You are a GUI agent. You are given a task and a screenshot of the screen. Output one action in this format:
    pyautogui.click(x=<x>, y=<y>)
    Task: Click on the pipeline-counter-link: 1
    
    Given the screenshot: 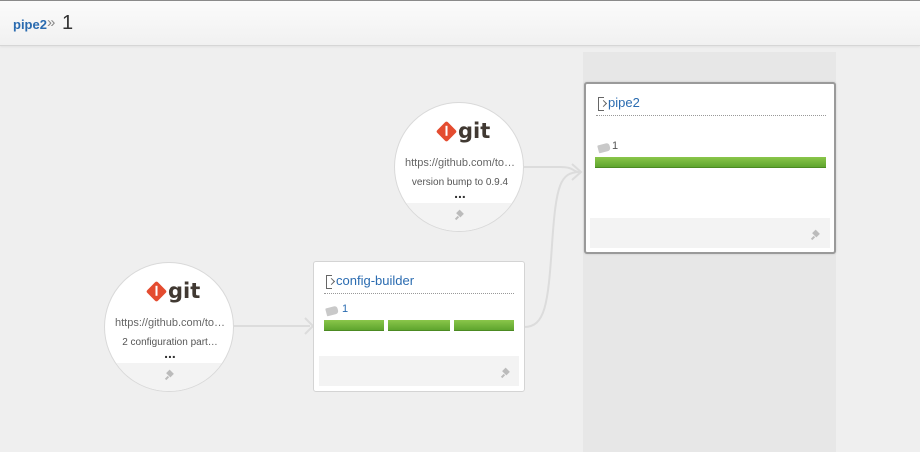 What is the action you would take?
    pyautogui.click(x=345, y=309)
    